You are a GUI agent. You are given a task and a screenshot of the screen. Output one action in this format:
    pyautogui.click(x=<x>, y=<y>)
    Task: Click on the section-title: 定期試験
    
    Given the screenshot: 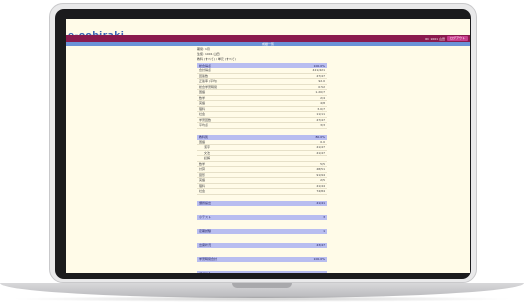 What is the action you would take?
    pyautogui.click(x=205, y=231)
    